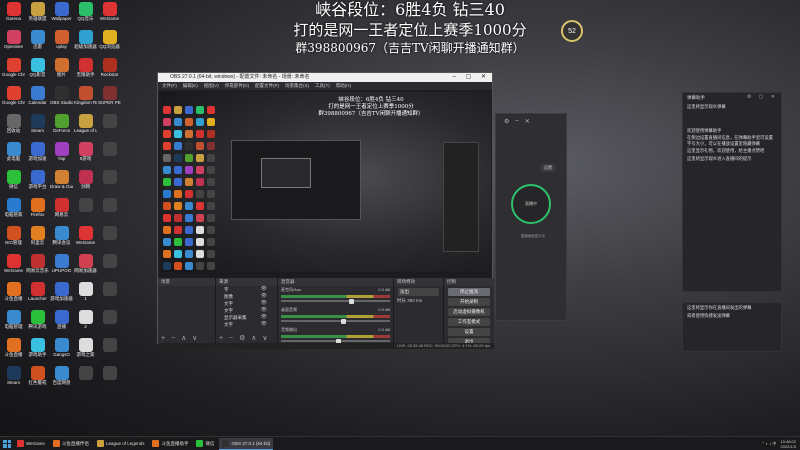  I want to click on desktop-icon: Draw & Guess, so click(61, 184).